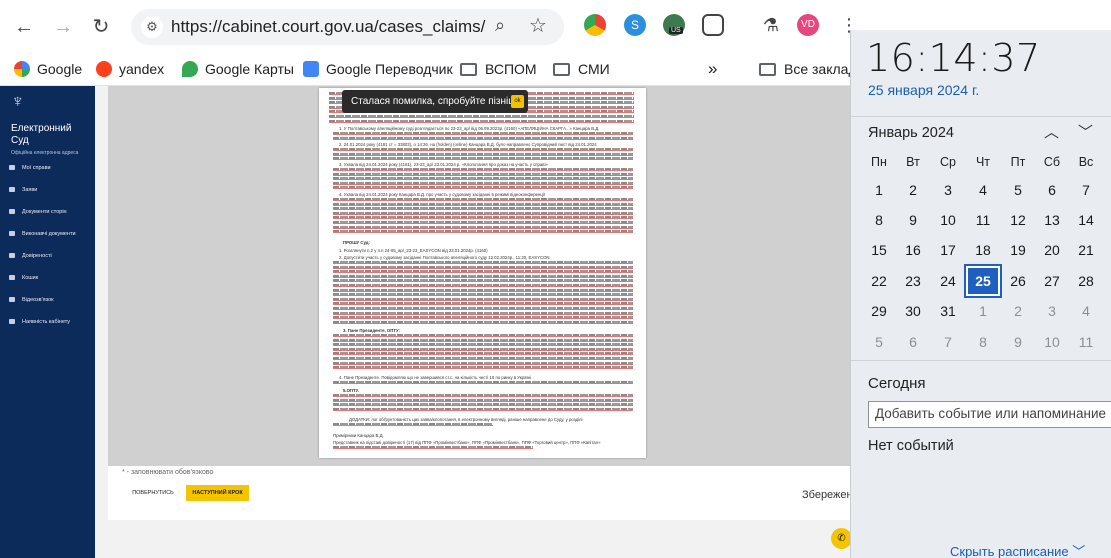  Describe the element at coordinates (152, 27) in the screenshot. I see `site-settings-icon: ⚙` at that location.